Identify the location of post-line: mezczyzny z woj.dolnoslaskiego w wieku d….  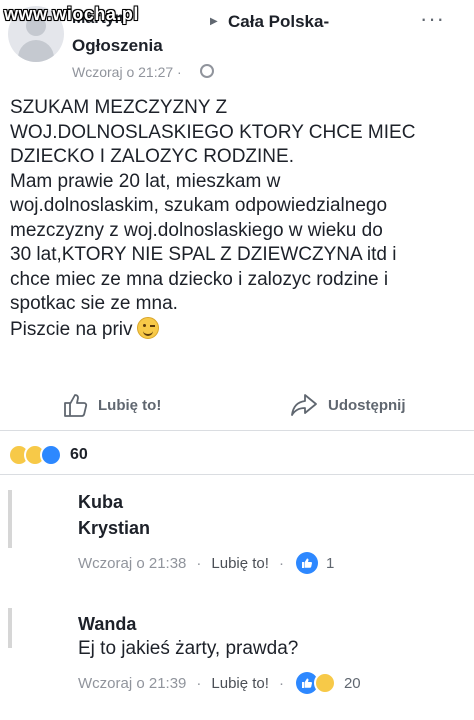
(196, 230).